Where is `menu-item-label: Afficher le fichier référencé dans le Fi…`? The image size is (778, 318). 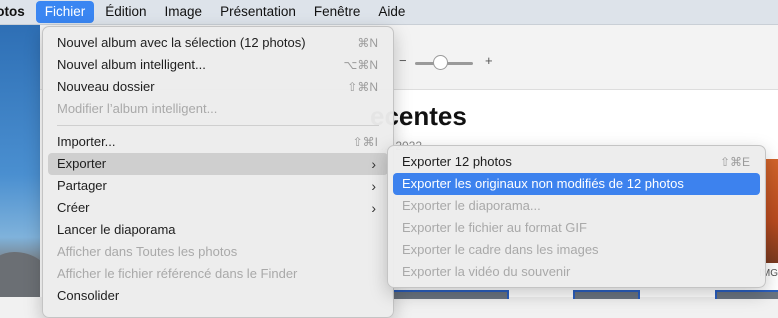 menu-item-label: Afficher le fichier référencé dans le Fi… is located at coordinates (177, 273).